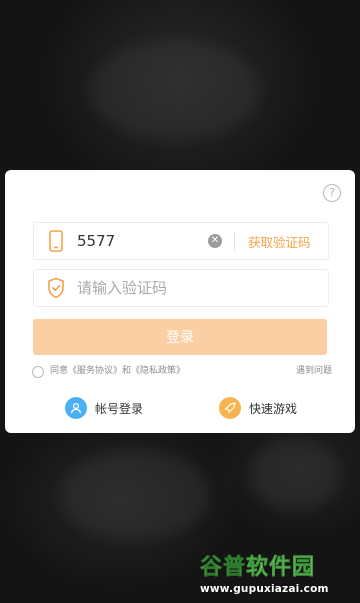  What do you see at coordinates (38, 372) in the screenshot?
I see `agree-radio` at bounding box center [38, 372].